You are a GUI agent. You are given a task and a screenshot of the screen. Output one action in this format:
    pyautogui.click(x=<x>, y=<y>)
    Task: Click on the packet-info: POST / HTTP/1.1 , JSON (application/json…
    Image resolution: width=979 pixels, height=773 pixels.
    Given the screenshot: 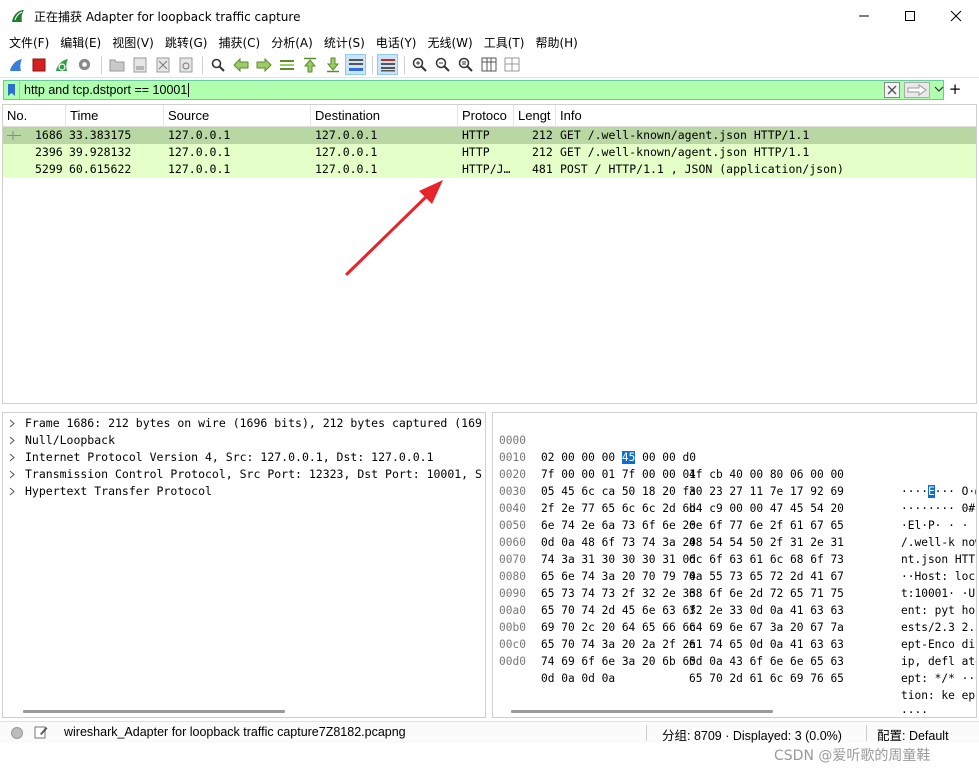 What is the action you would take?
    pyautogui.click(x=702, y=169)
    